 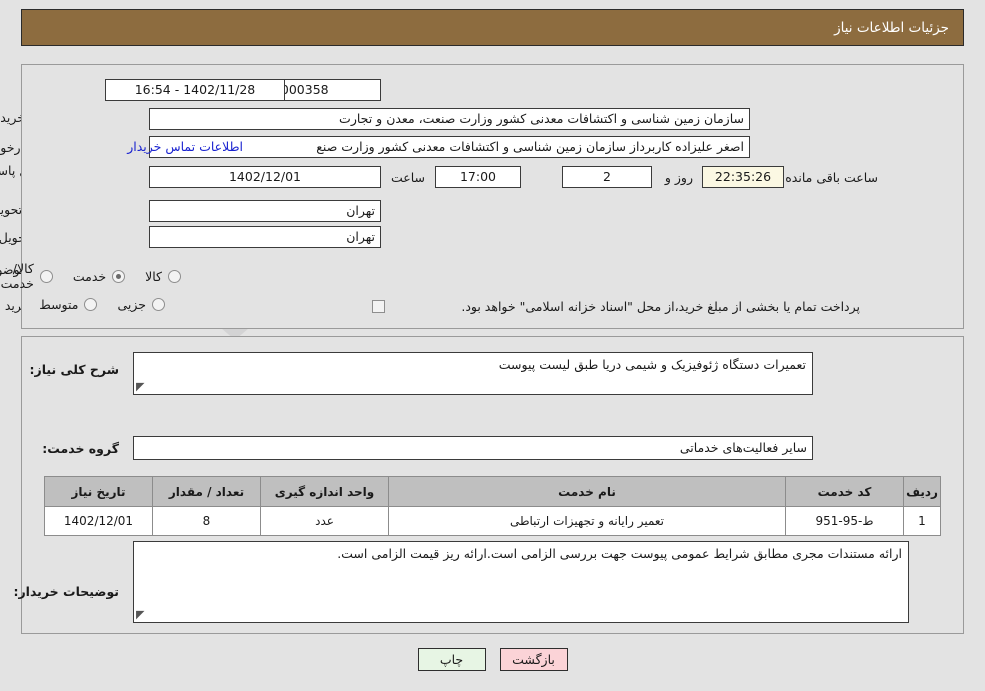 I want to click on service-group-value: سایر فعالیت‌های خدماتی, so click(x=473, y=448).